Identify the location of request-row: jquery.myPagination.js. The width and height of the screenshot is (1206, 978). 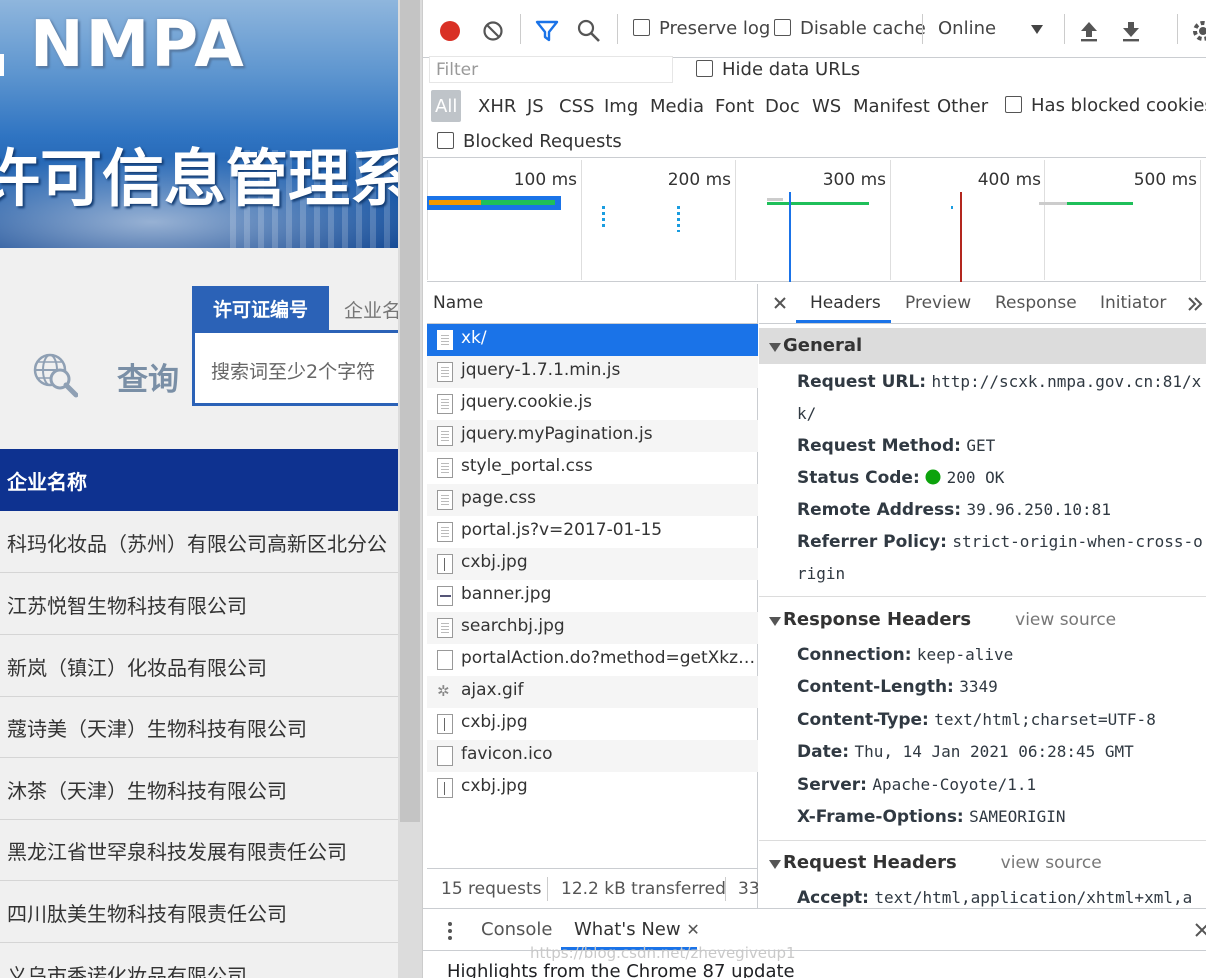
(592, 436).